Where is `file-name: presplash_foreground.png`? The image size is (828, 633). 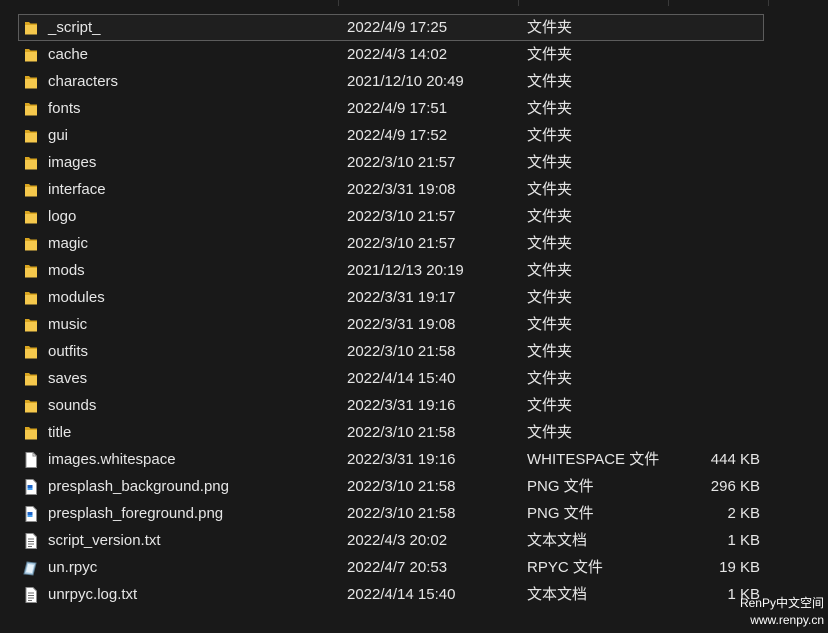
file-name: presplash_foreground.png is located at coordinates (135, 513).